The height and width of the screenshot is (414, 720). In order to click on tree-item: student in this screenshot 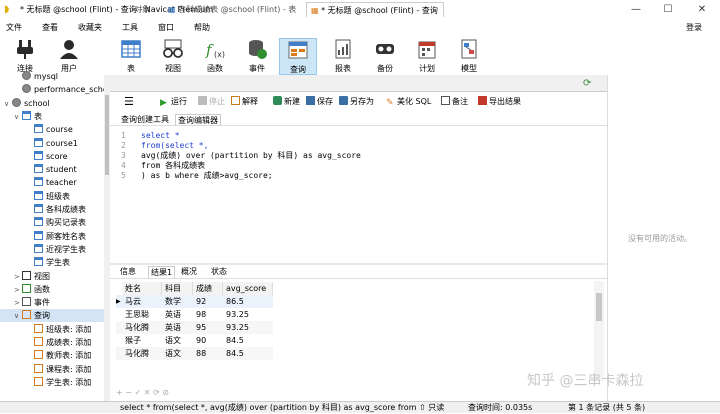, I will do `click(51, 169)`.